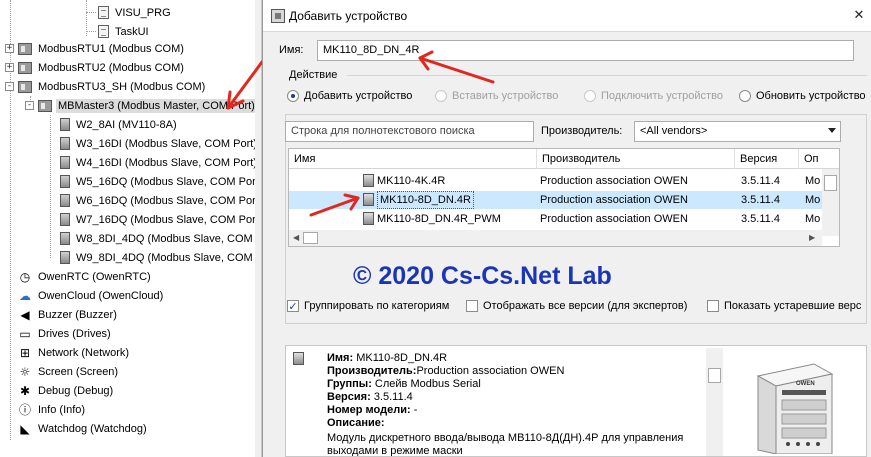 Image resolution: width=871 pixels, height=457 pixels. I want to click on tree-item-watchdog: ◣ Watchdog (Watchdog), so click(83, 428).